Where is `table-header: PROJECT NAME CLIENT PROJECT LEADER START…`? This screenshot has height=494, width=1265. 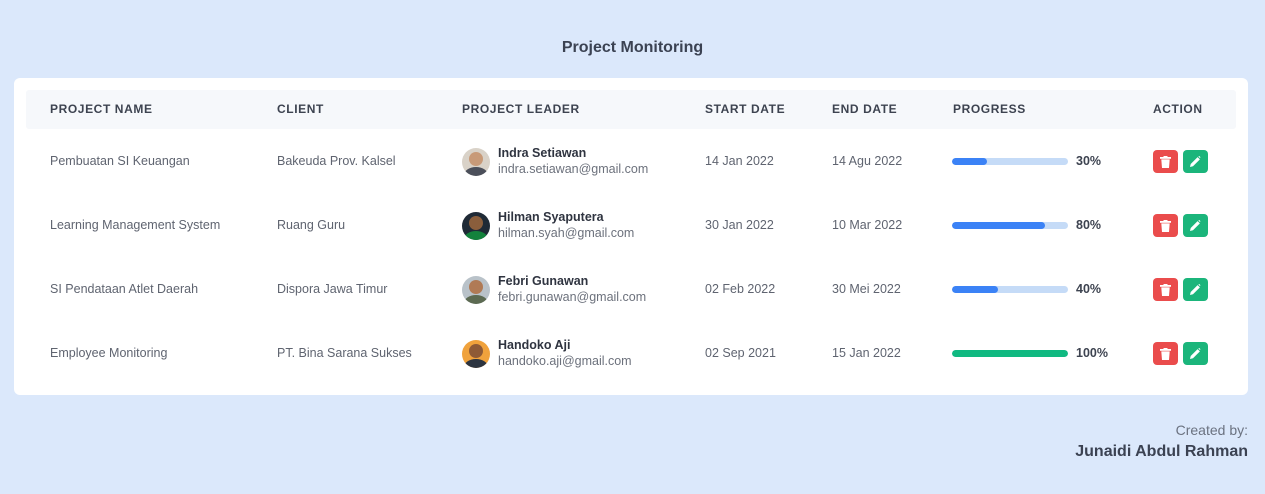
table-header: PROJECT NAME CLIENT PROJECT LEADER START… is located at coordinates (631, 109).